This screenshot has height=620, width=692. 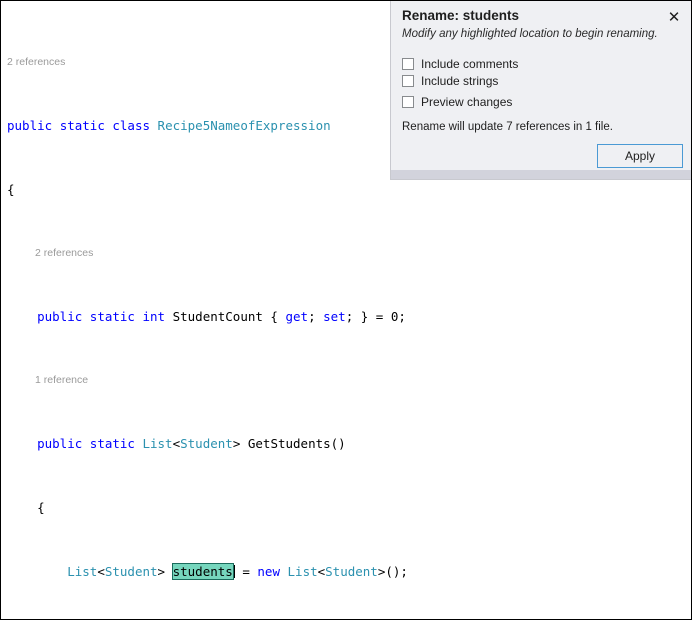 I want to click on checkbox-include-strings: Include strings, so click(x=450, y=81).